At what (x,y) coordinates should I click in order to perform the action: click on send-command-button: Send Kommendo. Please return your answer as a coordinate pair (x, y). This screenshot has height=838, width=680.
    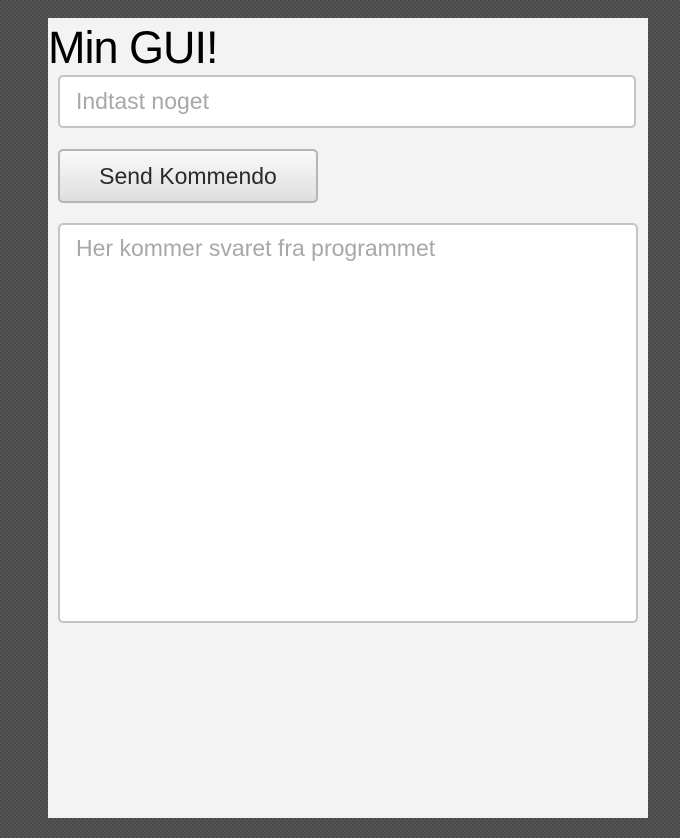
    Looking at the image, I should click on (188, 176).